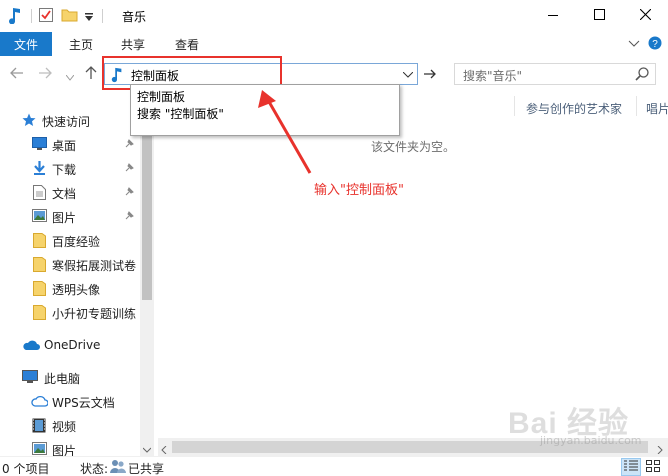 Image resolution: width=668 pixels, height=476 pixels. I want to click on share-status: 已共享, so click(146, 469).